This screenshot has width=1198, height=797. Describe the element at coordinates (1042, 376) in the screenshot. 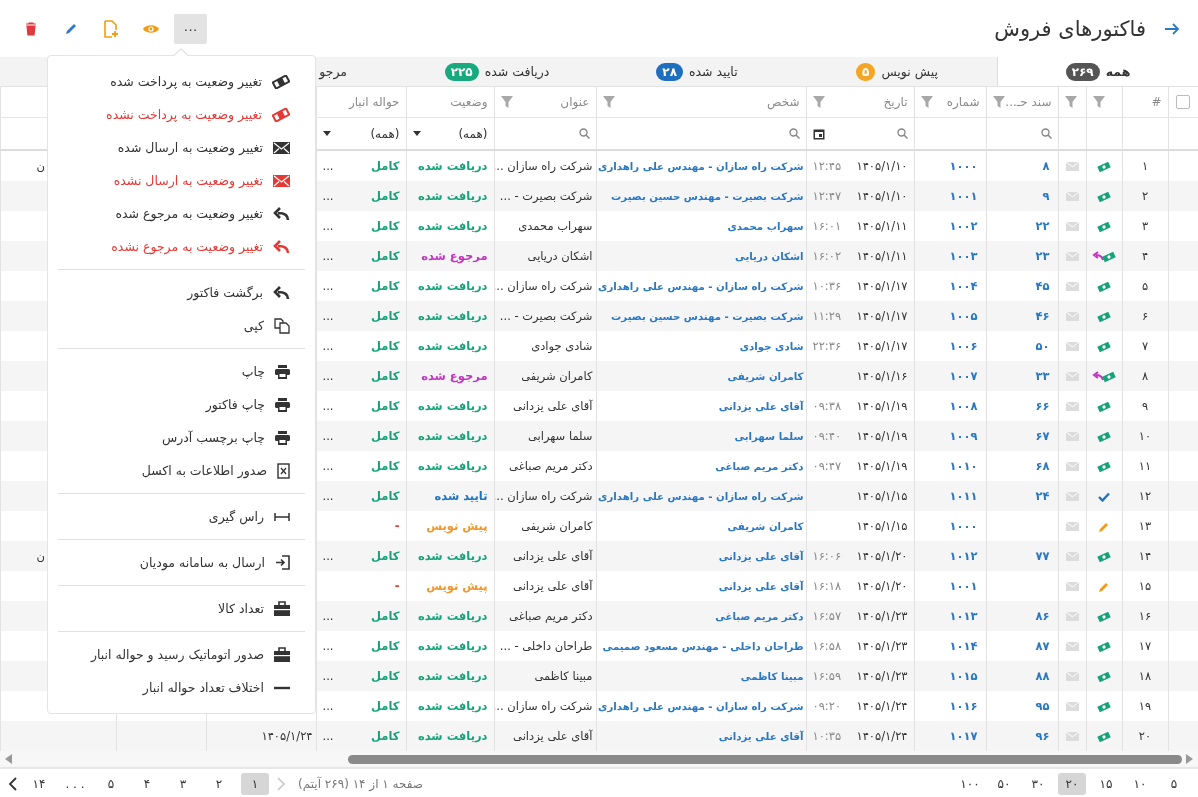

I see `document-number: ۳۳` at that location.